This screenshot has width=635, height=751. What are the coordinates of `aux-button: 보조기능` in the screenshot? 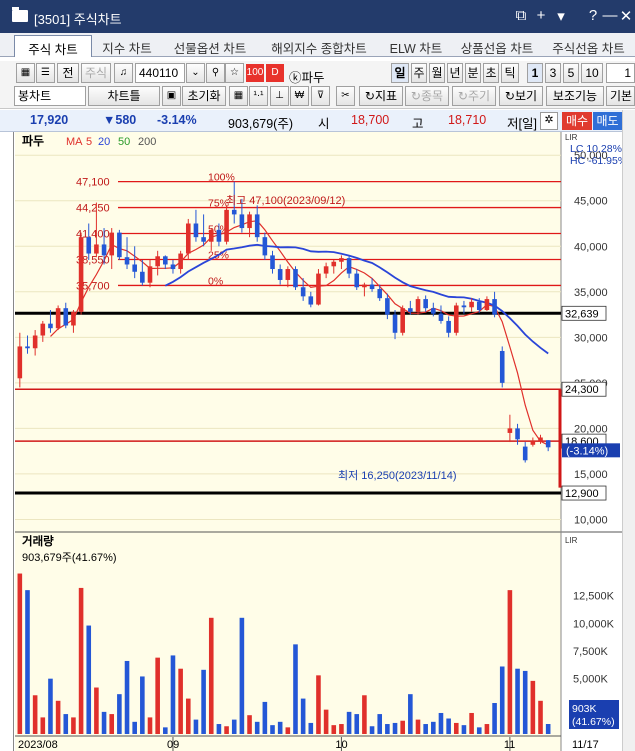 It's located at (575, 96).